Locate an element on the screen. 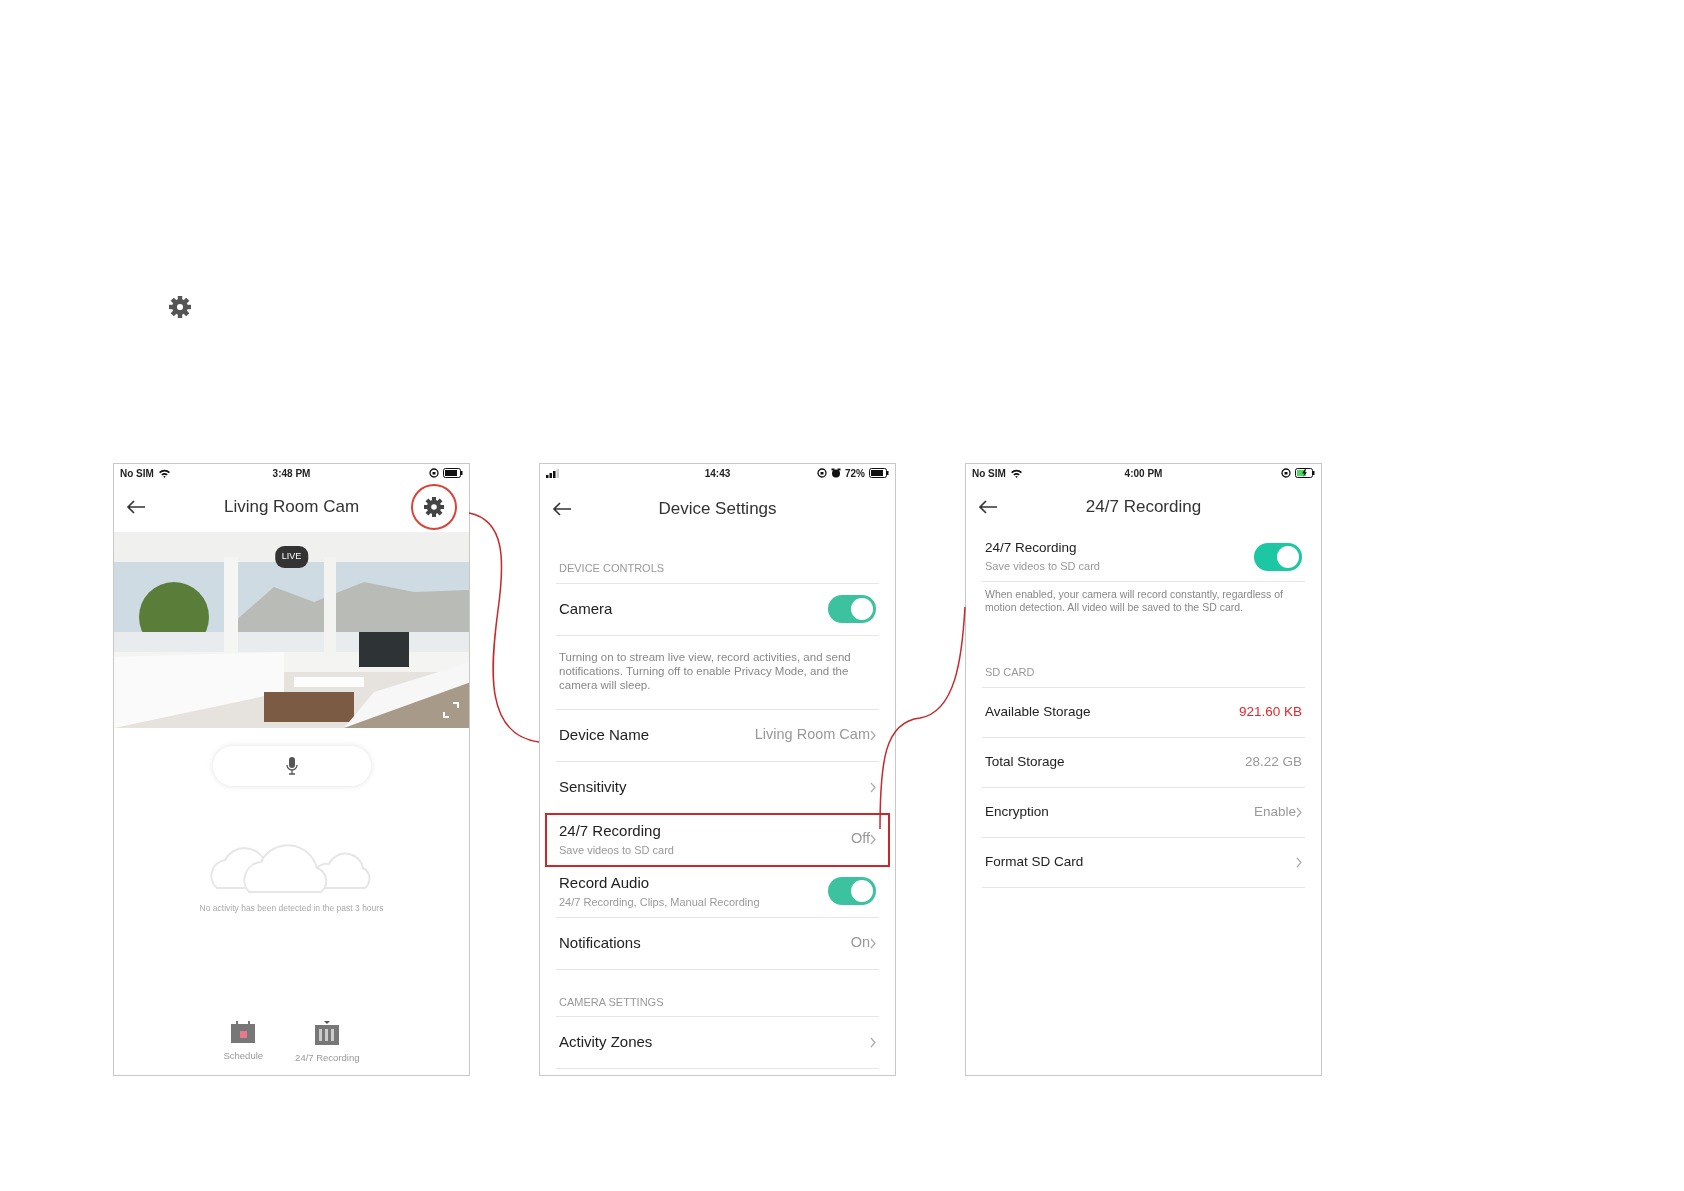 This screenshot has width=1684, height=1191. settings-row: Encryption Enable is located at coordinates (1143, 812).